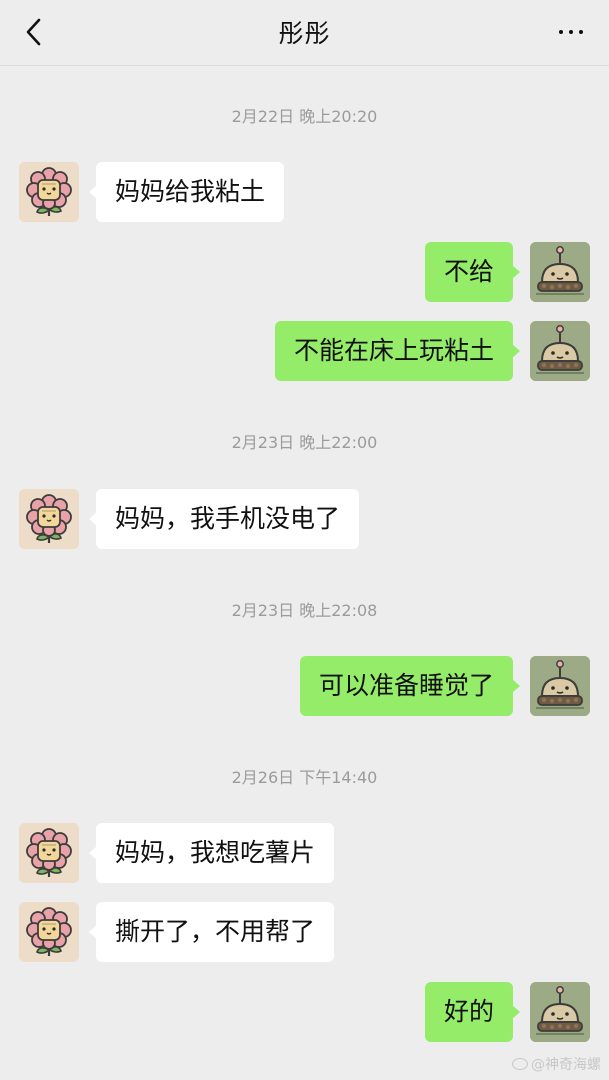  What do you see at coordinates (472, 1012) in the screenshot?
I see `sent-message-bubble: 好的` at bounding box center [472, 1012].